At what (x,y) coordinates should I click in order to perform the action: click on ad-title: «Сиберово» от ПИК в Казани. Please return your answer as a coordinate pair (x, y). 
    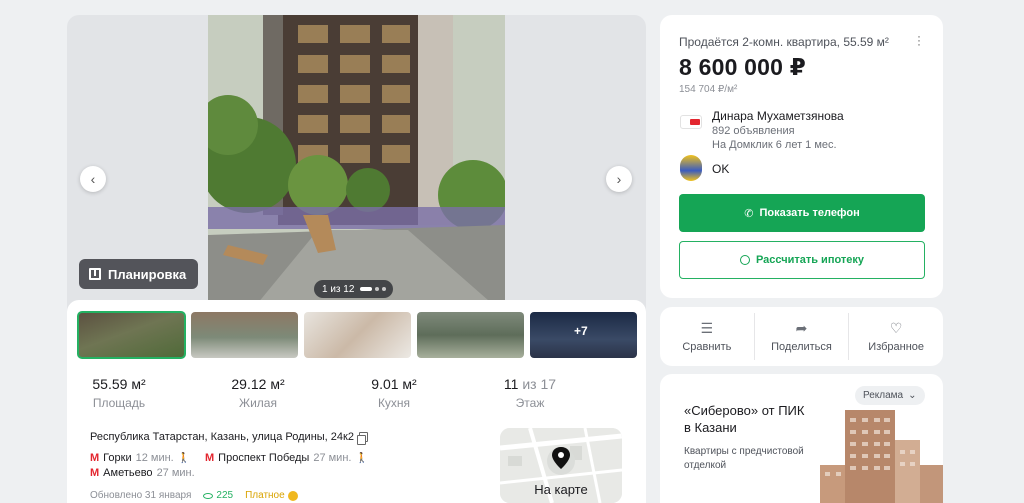
    Looking at the image, I should click on (744, 419).